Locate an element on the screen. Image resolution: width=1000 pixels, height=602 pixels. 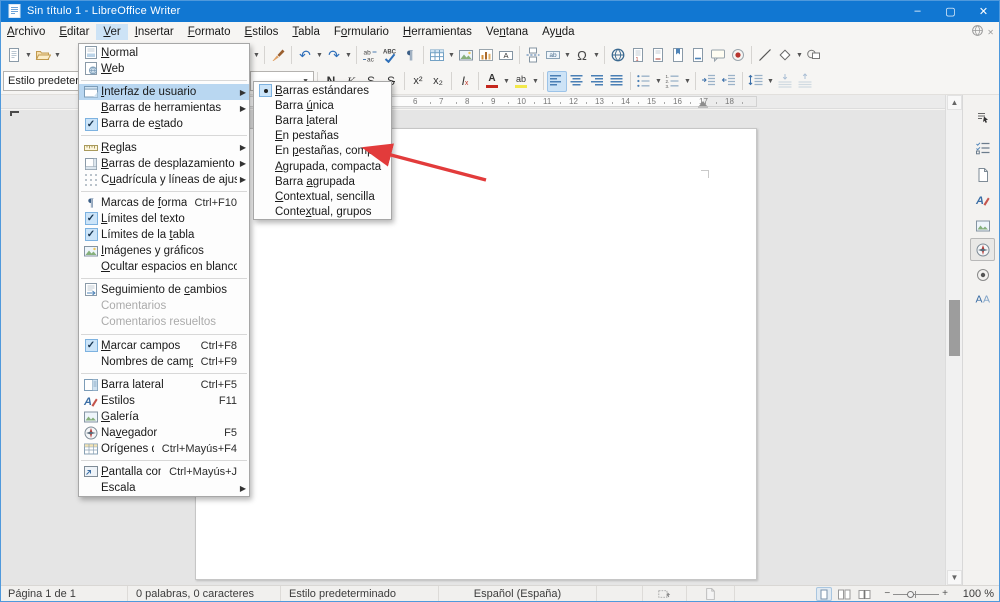
submenu-item-contextual-grupos: Contextual, grupos is located at coordinates (322, 212).